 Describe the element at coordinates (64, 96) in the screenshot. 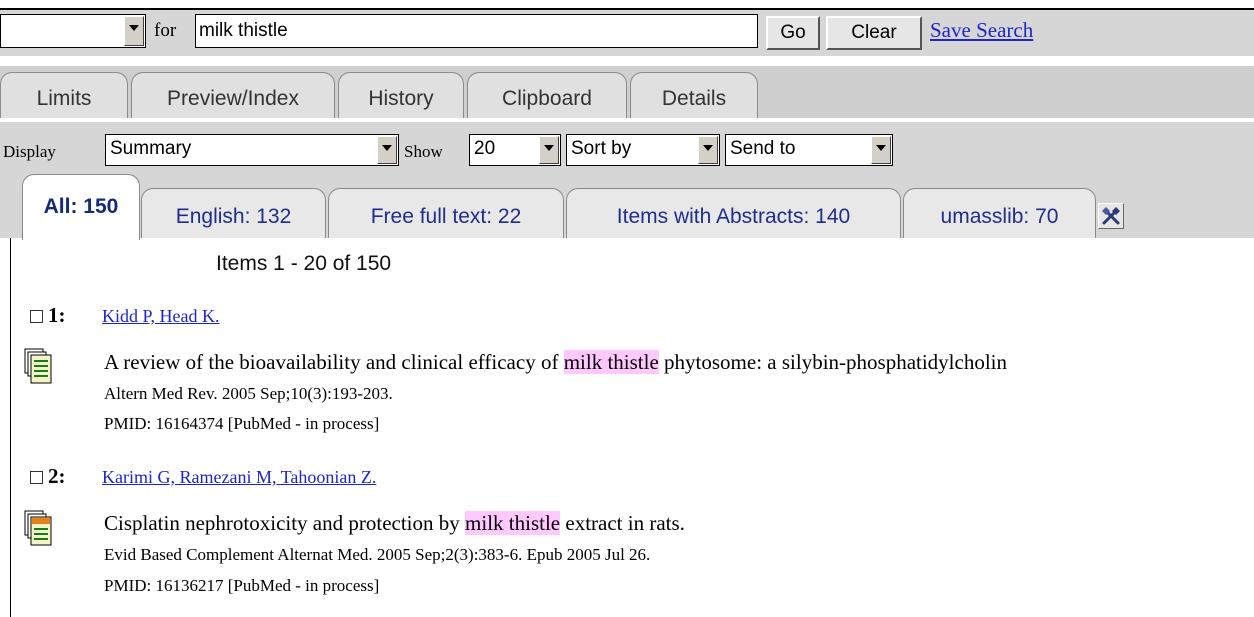

I see `tab-limits: Limits` at that location.